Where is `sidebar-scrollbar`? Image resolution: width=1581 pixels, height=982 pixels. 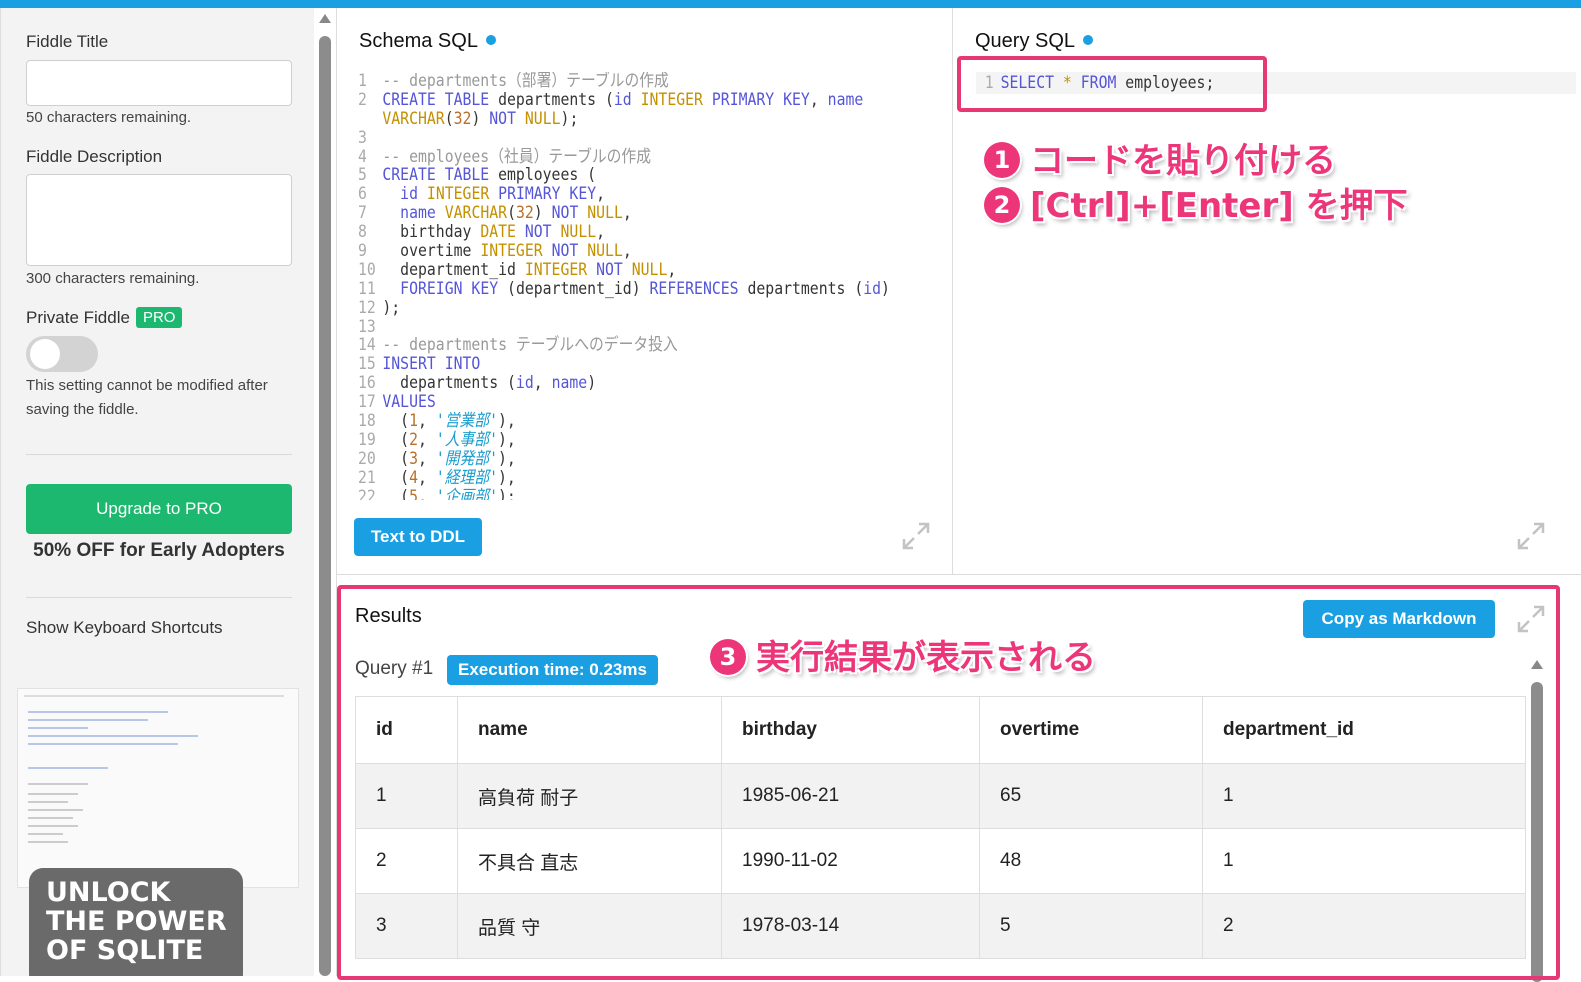
sidebar-scrollbar is located at coordinates (325, 492).